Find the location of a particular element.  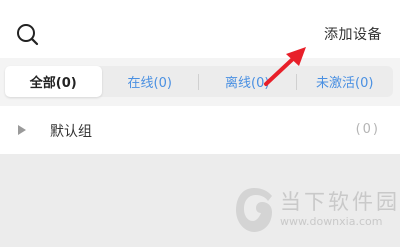

group-name: 默认组 is located at coordinates (71, 132).